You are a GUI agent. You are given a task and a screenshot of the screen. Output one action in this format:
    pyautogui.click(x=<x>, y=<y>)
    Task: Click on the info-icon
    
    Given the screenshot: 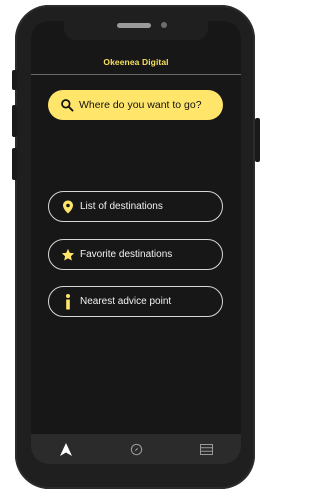 What is the action you would take?
    pyautogui.click(x=68, y=301)
    